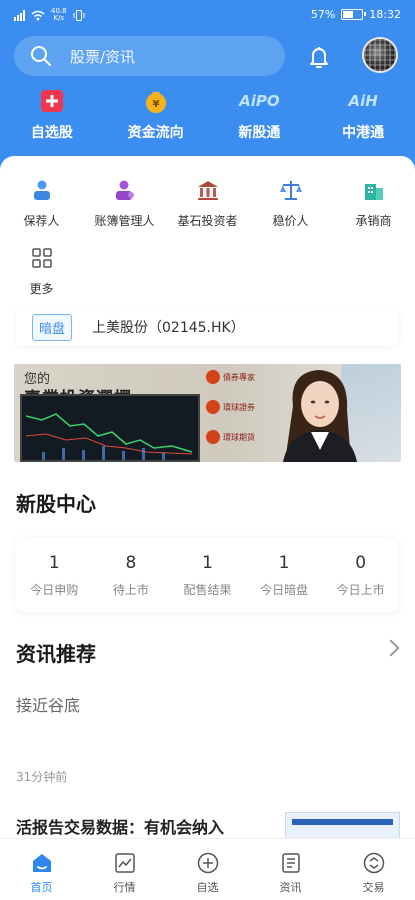 Image resolution: width=415 pixels, height=900 pixels. Describe the element at coordinates (284, 589) in the screenshot. I see `ipo-stat-label: 今日暗盘` at that location.